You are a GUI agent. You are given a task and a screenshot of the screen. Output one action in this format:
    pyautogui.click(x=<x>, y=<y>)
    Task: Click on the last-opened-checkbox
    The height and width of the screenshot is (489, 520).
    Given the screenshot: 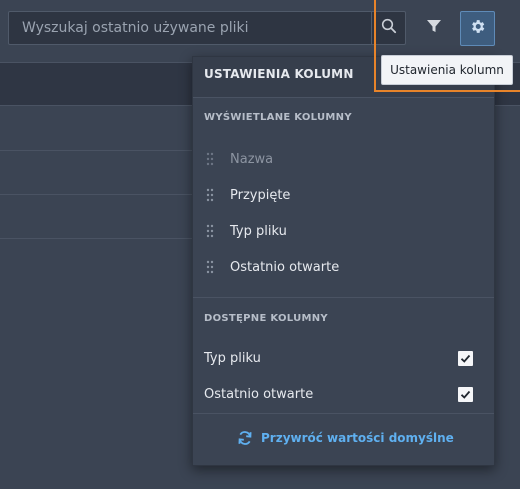 What is the action you would take?
    pyautogui.click(x=465, y=394)
    